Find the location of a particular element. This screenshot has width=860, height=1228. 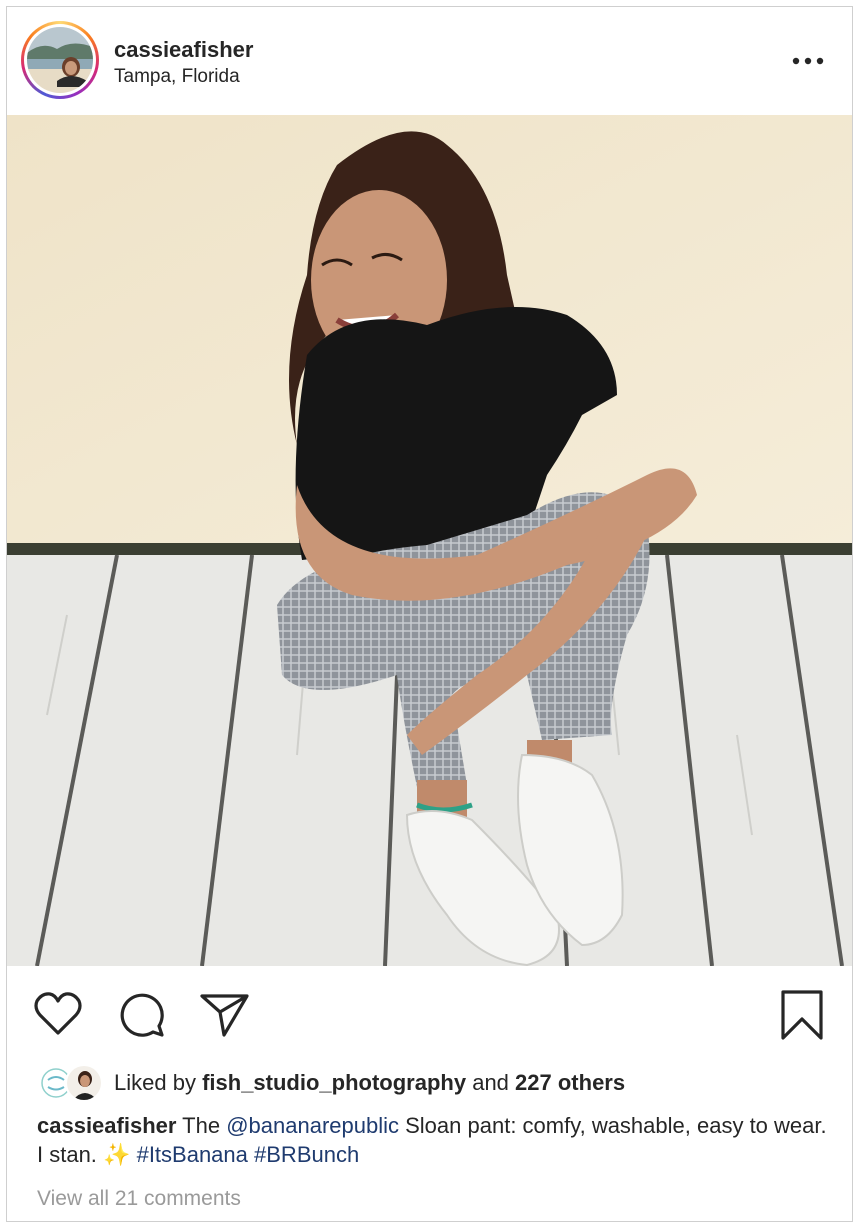

post-location: Tampa, Florida is located at coordinates (177, 77).